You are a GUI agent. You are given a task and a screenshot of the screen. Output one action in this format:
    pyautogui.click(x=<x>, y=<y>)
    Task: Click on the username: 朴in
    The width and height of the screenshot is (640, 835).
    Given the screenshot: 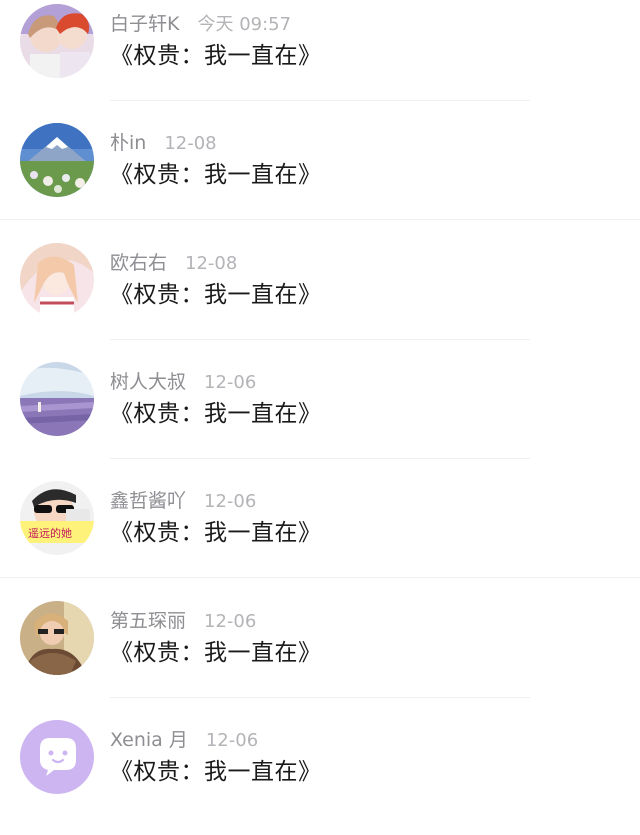 What is the action you would take?
    pyautogui.click(x=128, y=143)
    